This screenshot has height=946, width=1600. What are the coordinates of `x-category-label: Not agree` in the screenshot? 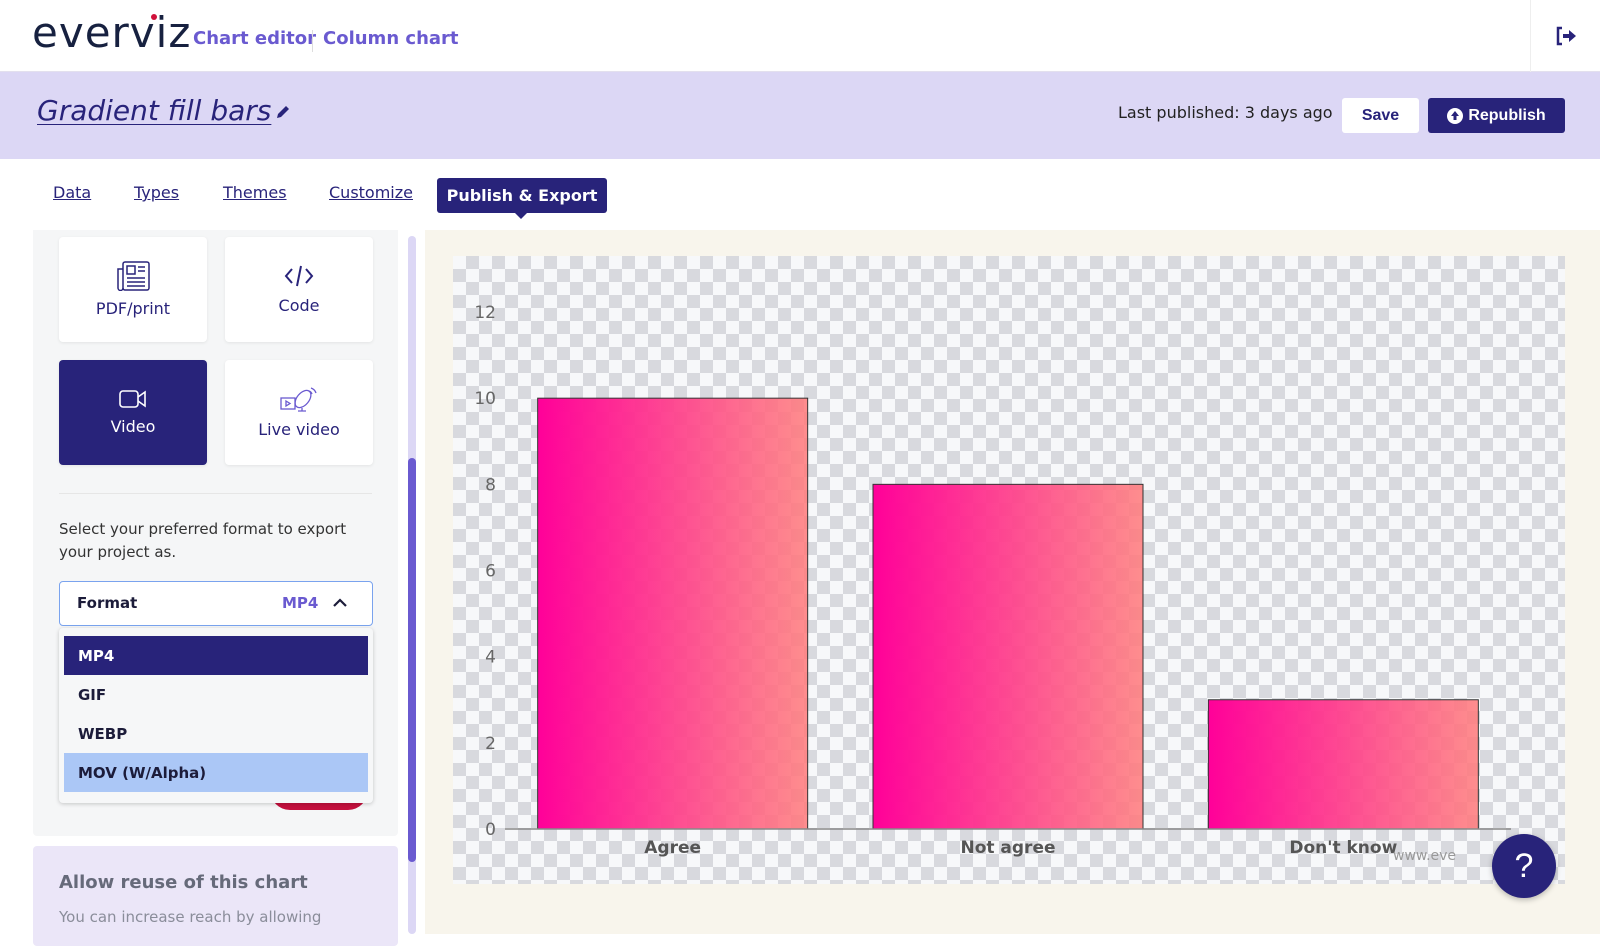 It's located at (1007, 848).